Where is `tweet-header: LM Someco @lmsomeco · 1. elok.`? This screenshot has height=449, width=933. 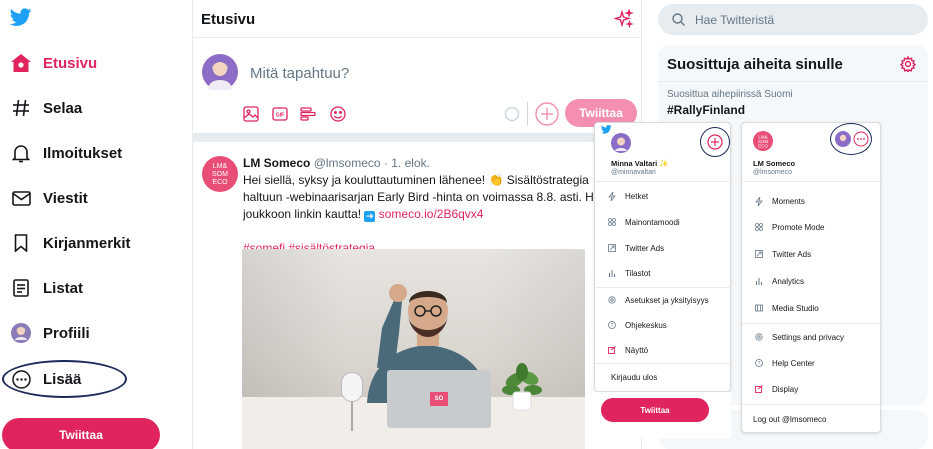
tweet-header: LM Someco @lmsomeco · 1. elok. is located at coordinates (336, 163).